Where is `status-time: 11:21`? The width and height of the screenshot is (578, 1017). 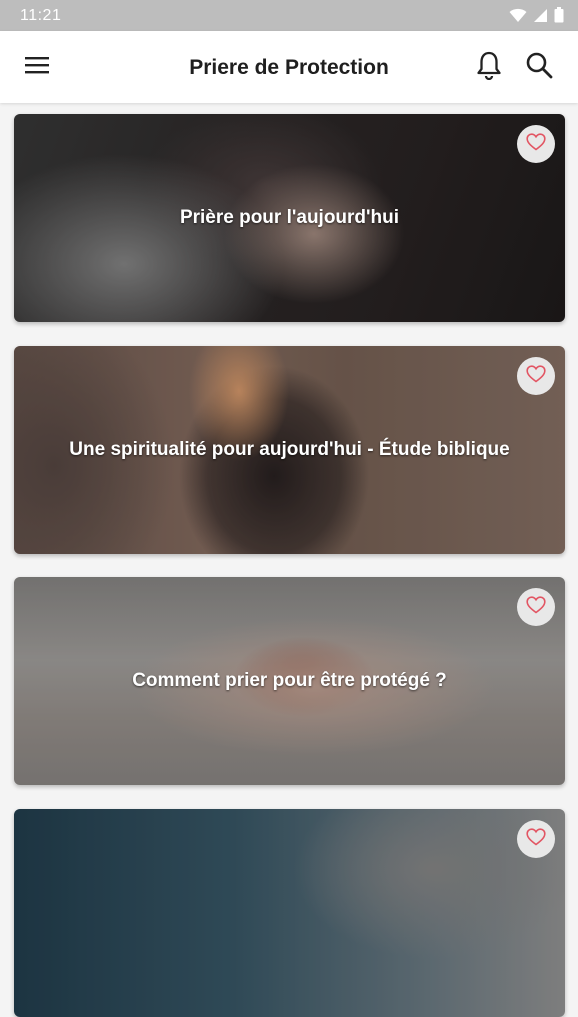
status-time: 11:21 is located at coordinates (41, 15).